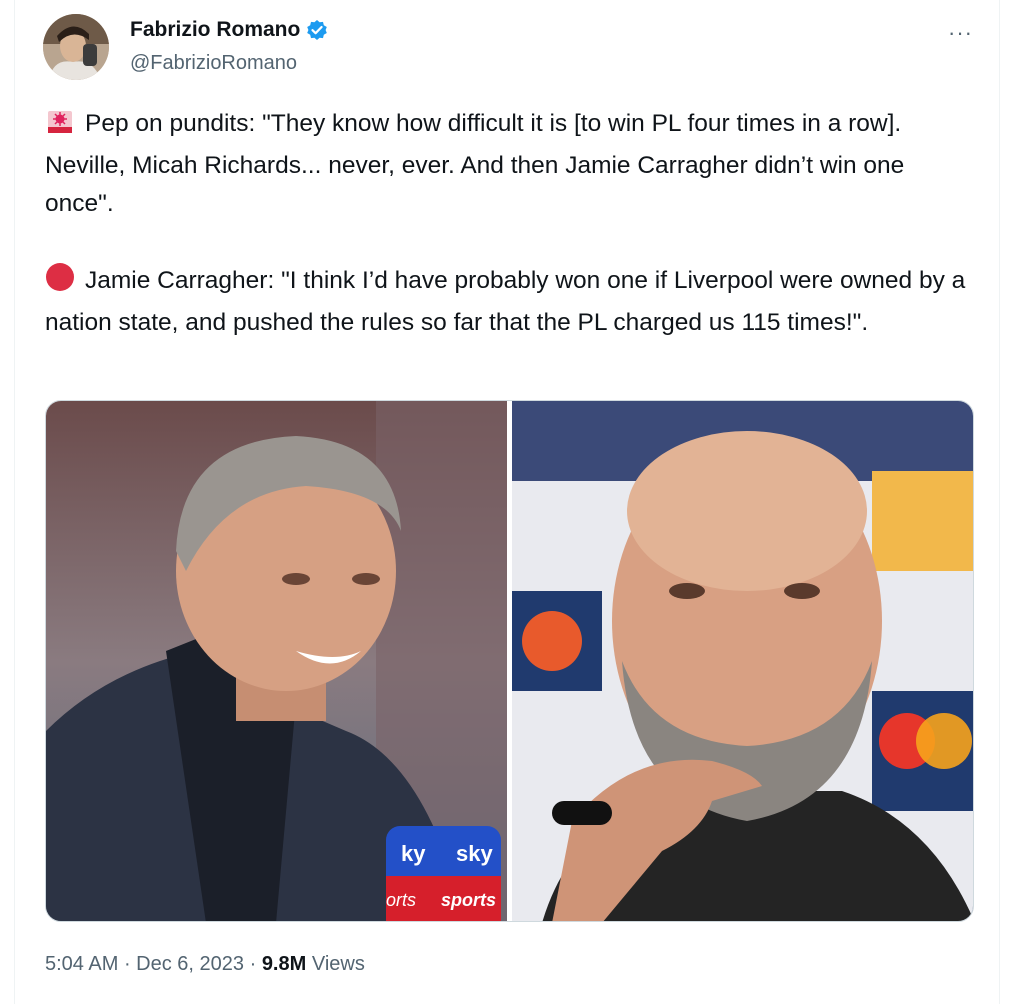  What do you see at coordinates (60, 283) in the screenshot?
I see `red-circle-icon` at bounding box center [60, 283].